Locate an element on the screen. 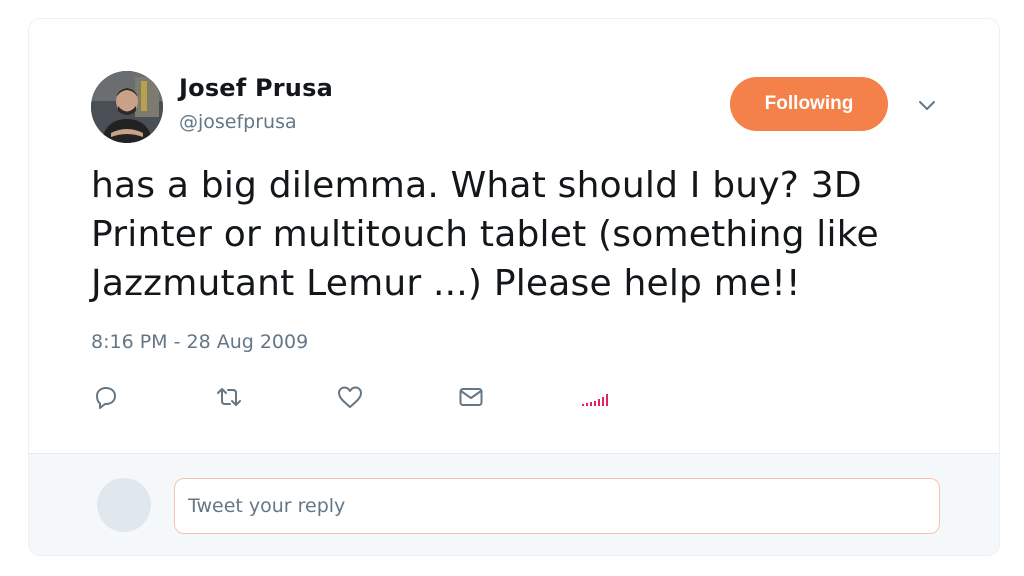 The width and height of the screenshot is (1024, 576). chevron-down-icon is located at coordinates (927, 105).